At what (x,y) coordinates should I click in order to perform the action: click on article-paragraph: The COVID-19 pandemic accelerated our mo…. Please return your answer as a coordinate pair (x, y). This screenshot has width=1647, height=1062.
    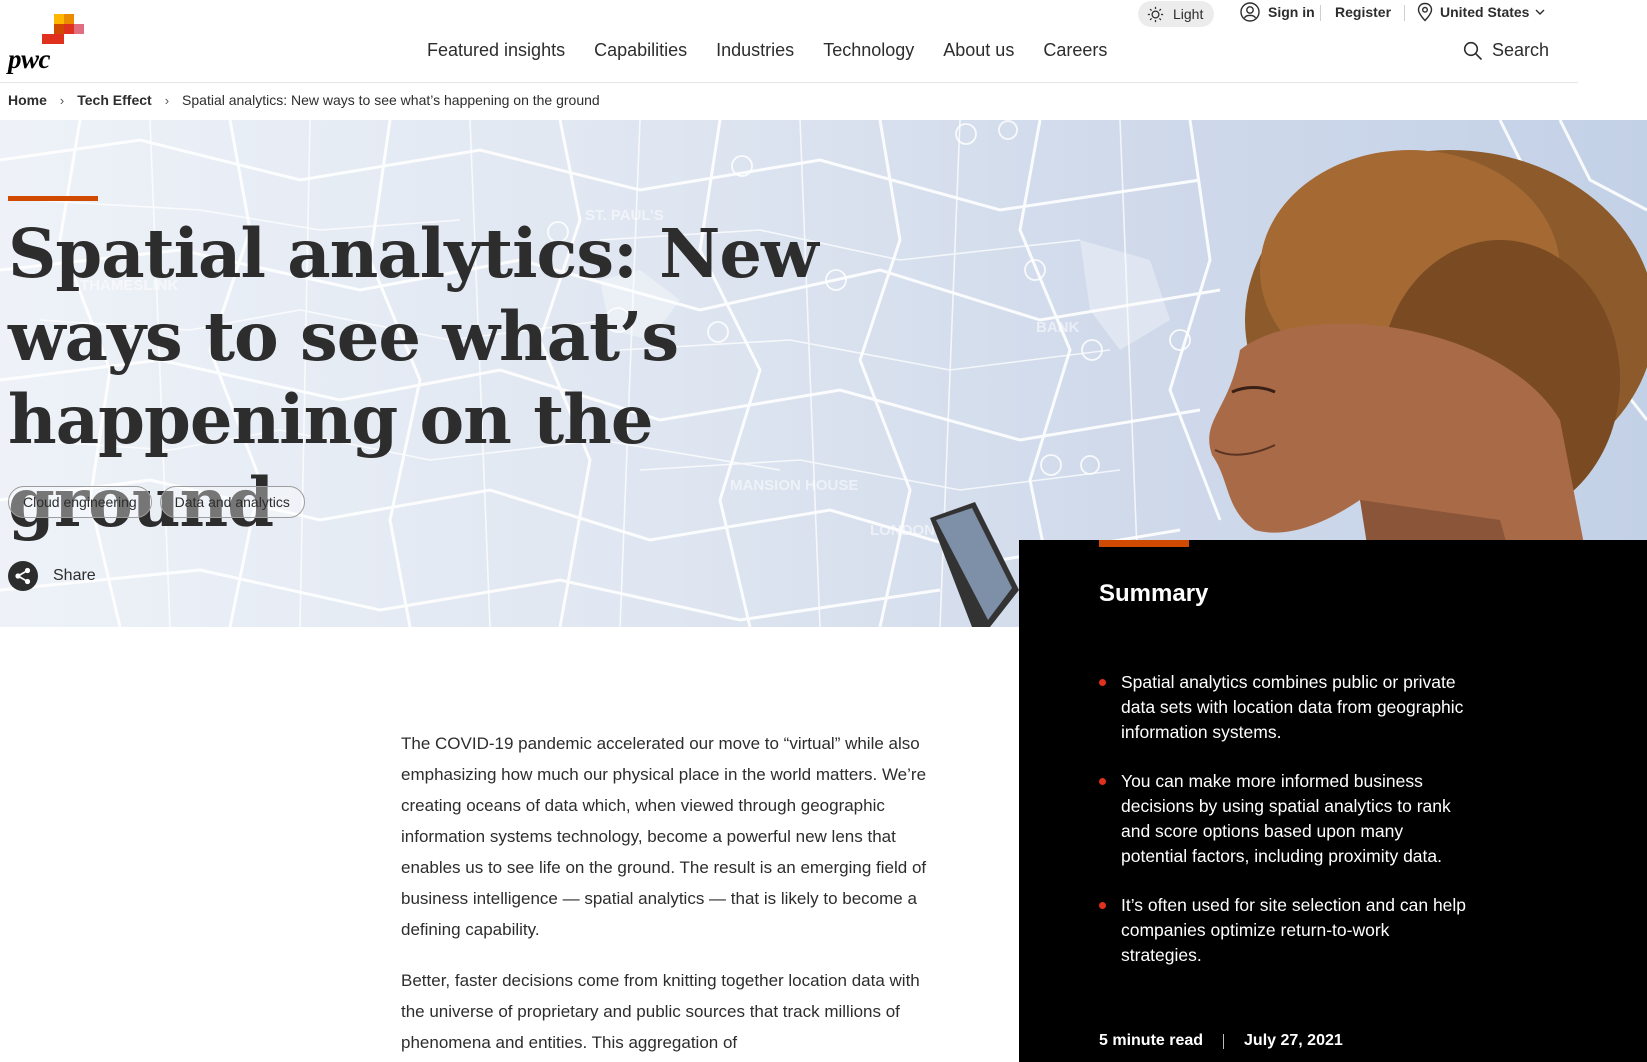
    Looking at the image, I should click on (664, 836).